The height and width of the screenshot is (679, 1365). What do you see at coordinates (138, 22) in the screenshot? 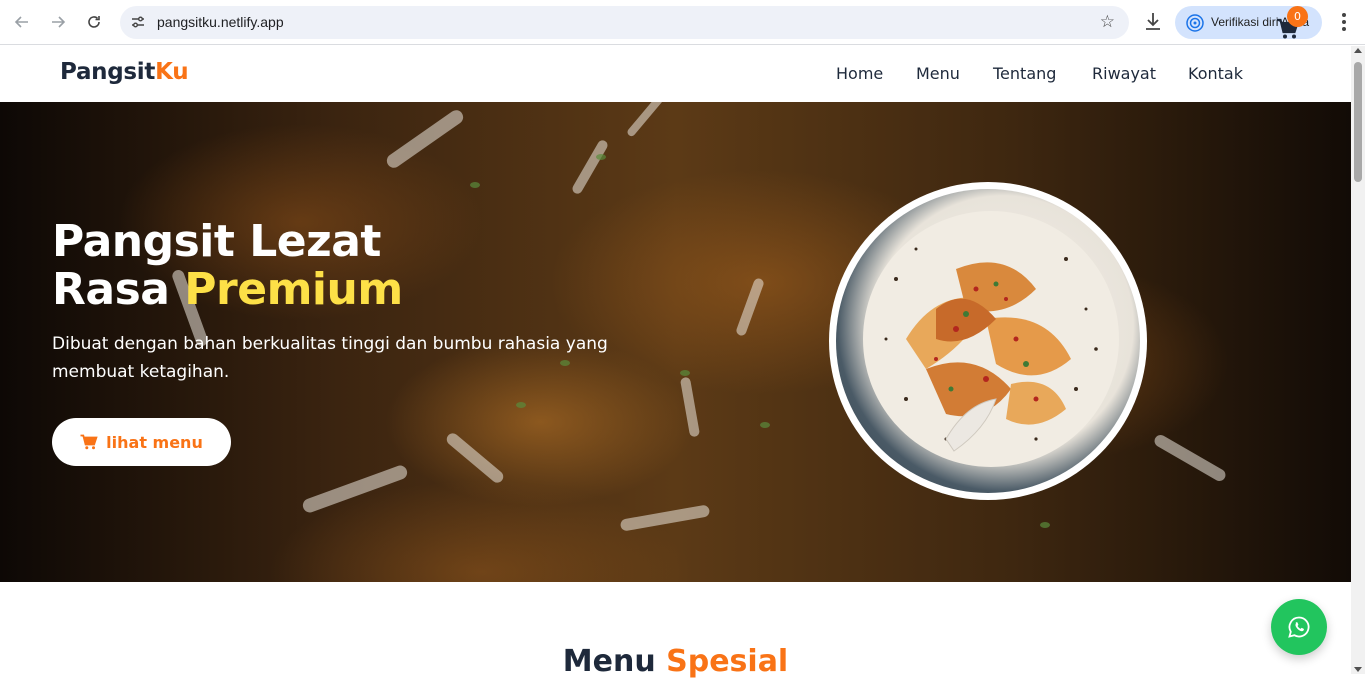
I see `site-settings-icon` at bounding box center [138, 22].